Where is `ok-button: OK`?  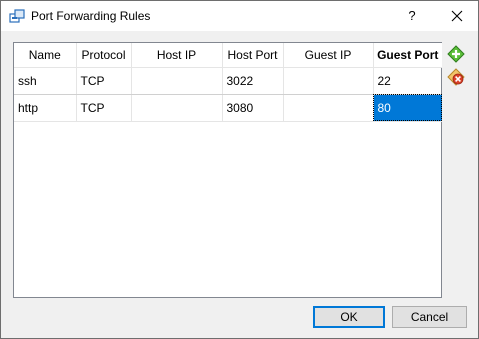 ok-button: OK is located at coordinates (349, 317).